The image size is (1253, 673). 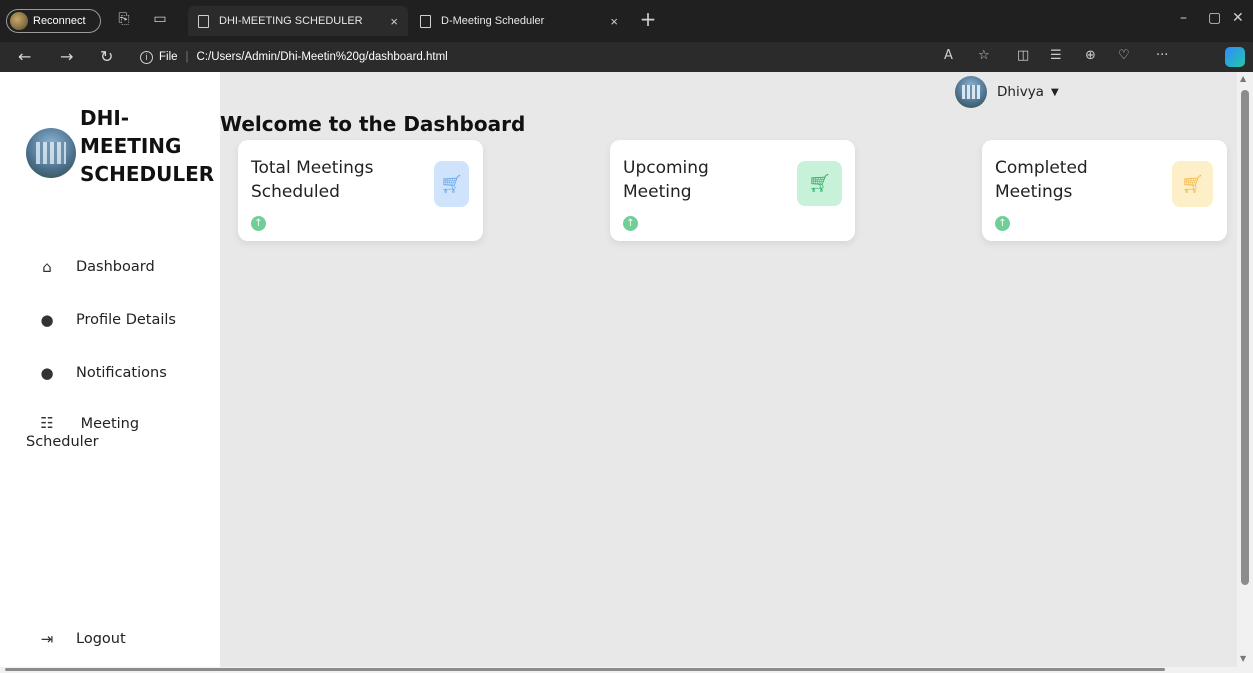 What do you see at coordinates (648, 19) in the screenshot?
I see `new-tab-button: +` at bounding box center [648, 19].